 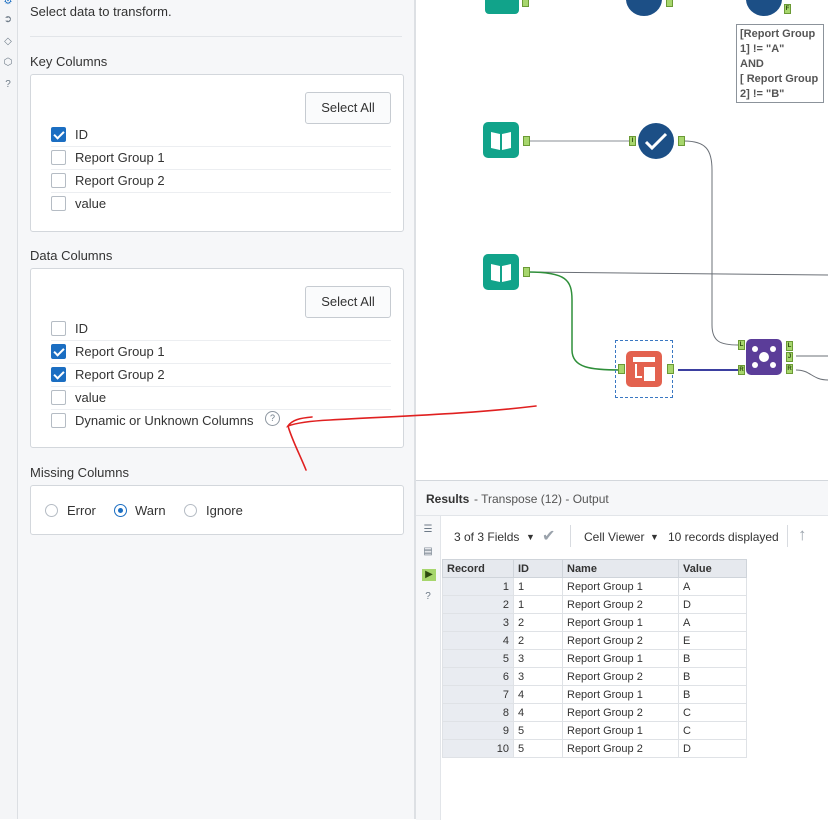 What do you see at coordinates (741, 370) in the screenshot?
I see `right-input-anchor: R` at bounding box center [741, 370].